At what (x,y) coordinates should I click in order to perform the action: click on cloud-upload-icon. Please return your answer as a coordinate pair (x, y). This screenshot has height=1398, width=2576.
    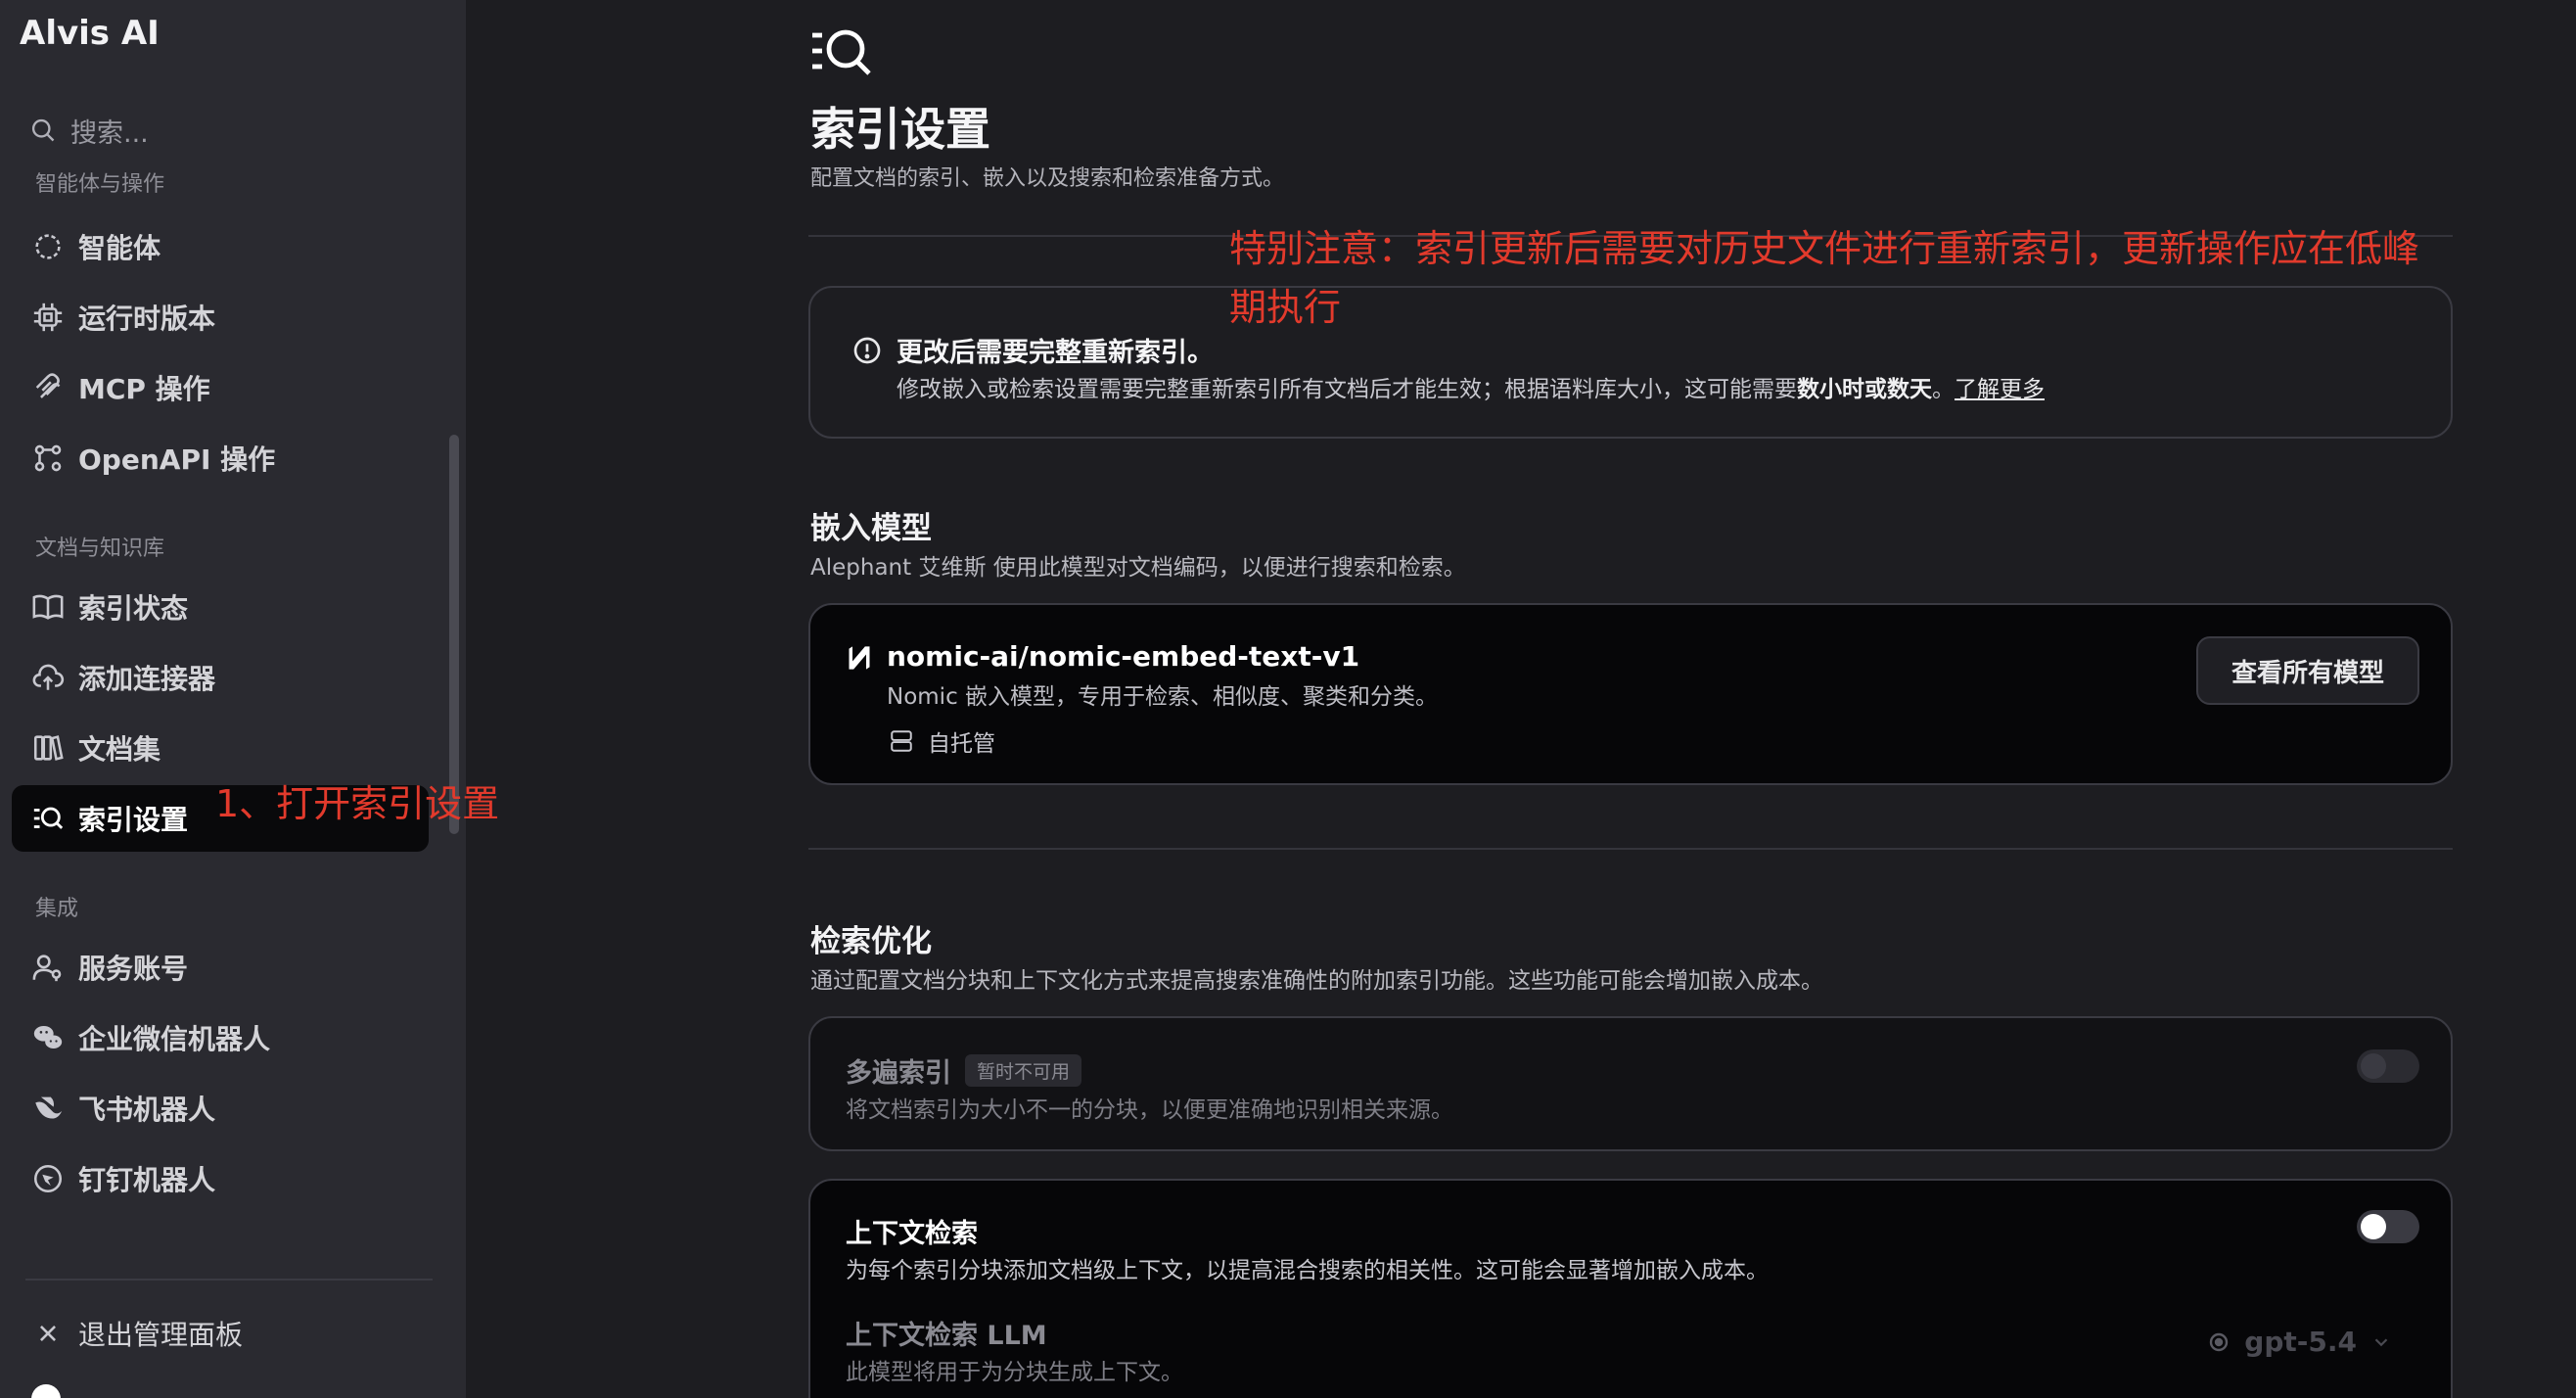
    Looking at the image, I should click on (48, 677).